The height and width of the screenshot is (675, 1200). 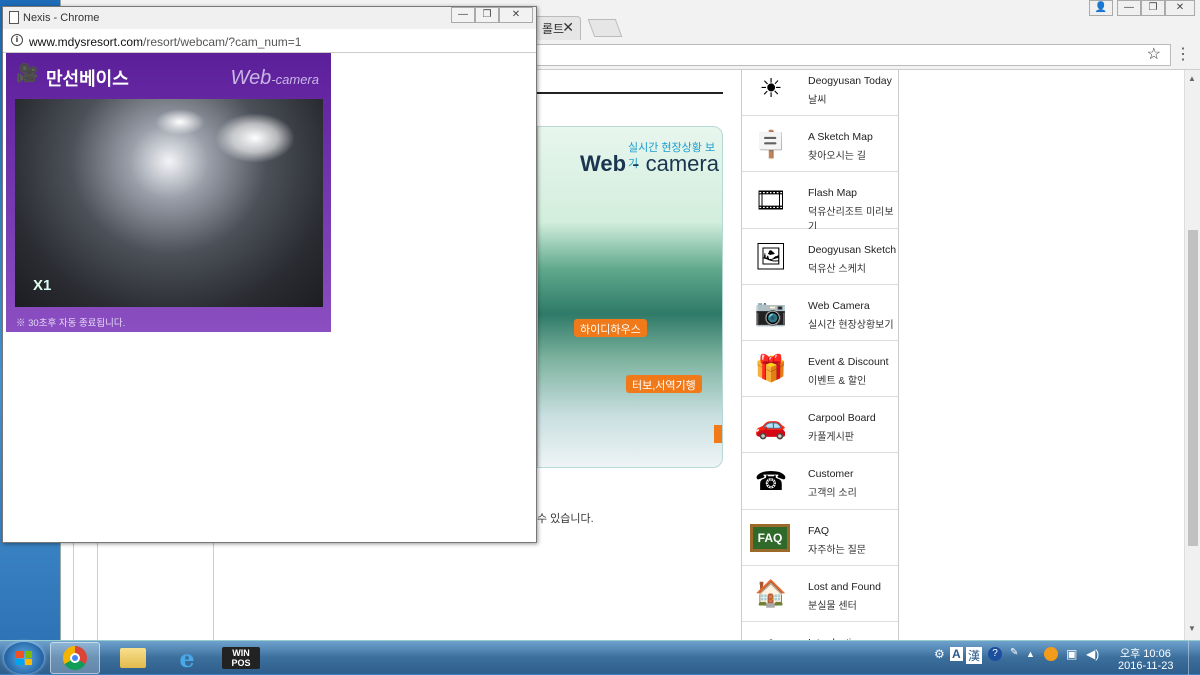 What do you see at coordinates (605, 28) in the screenshot?
I see `new-tab-button` at bounding box center [605, 28].